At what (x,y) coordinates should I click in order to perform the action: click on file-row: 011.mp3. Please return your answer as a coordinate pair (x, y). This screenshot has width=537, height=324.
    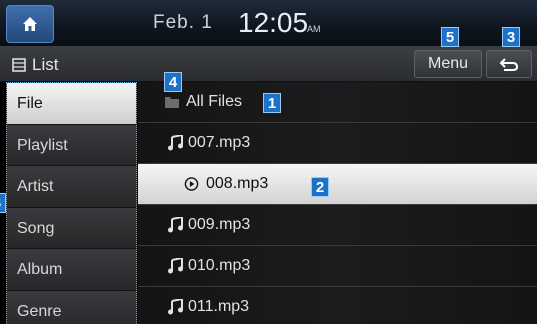
    Looking at the image, I should click on (337, 305).